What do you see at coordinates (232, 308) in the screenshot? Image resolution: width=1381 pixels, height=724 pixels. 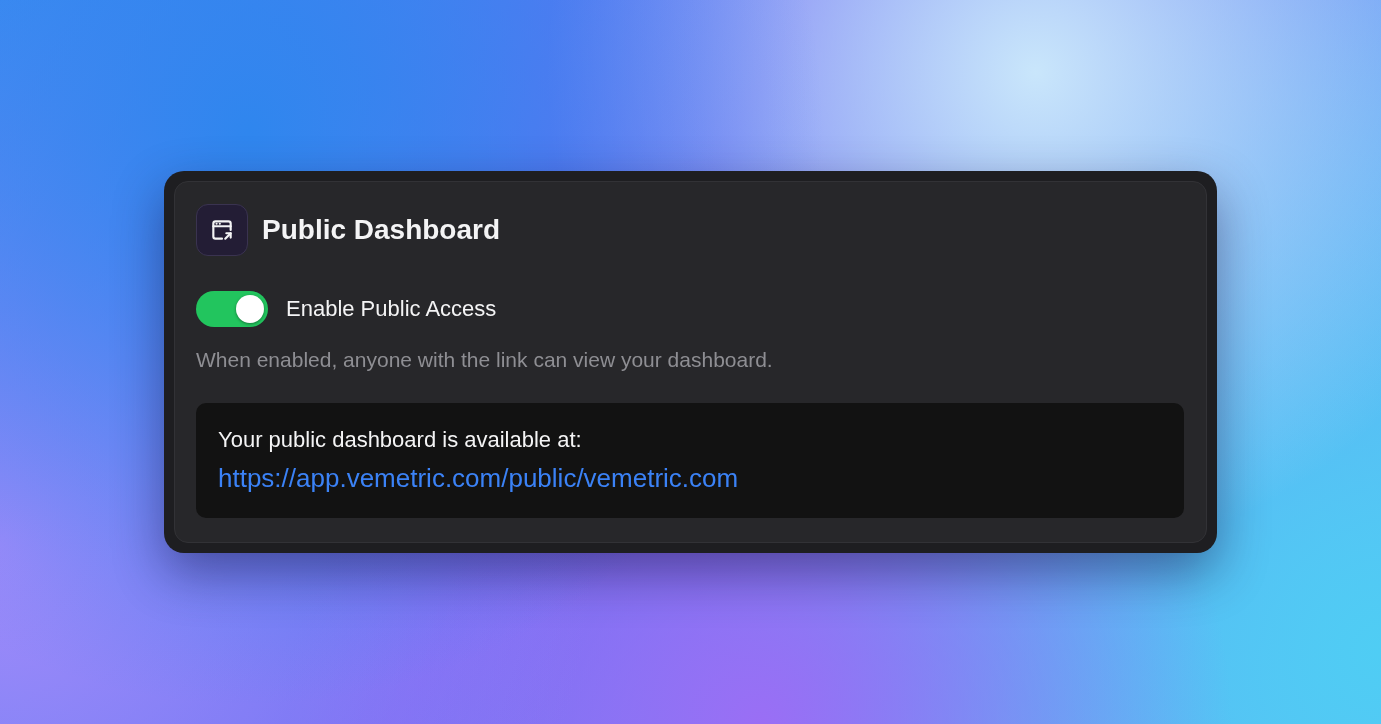 I see `toggle-switch` at bounding box center [232, 308].